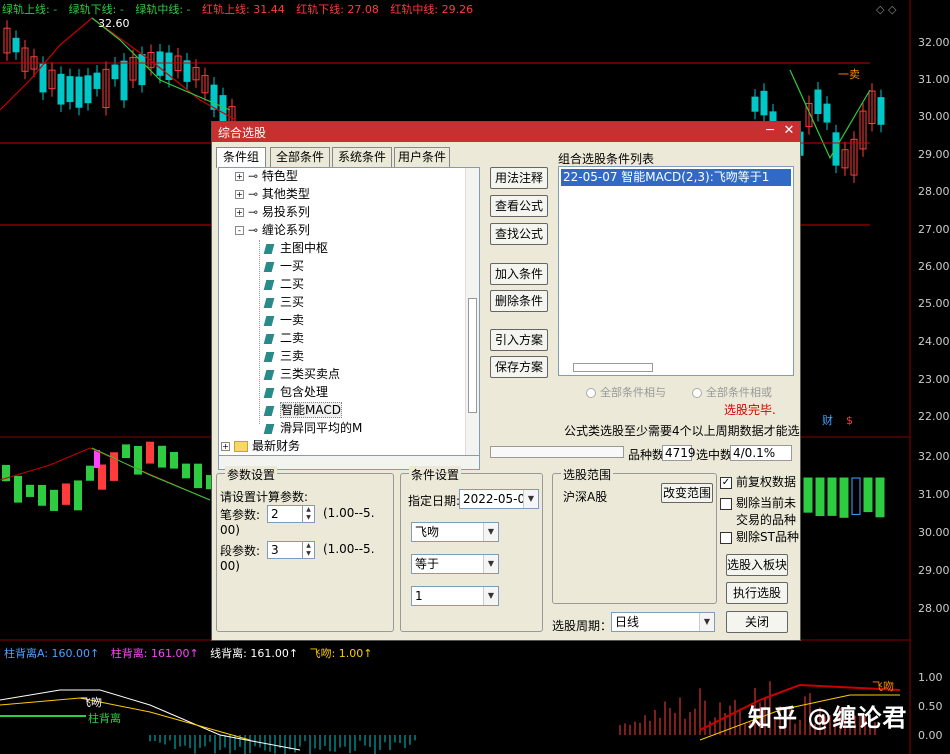  What do you see at coordinates (283, 320) in the screenshot?
I see `tree-node: 一卖` at bounding box center [283, 320].